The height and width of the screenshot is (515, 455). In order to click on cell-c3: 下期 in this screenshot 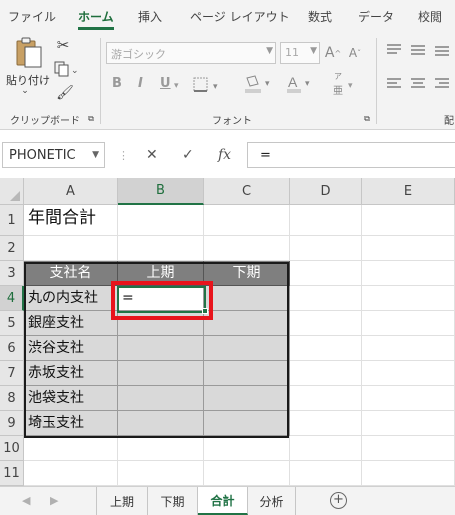, I will do `click(247, 273)`.